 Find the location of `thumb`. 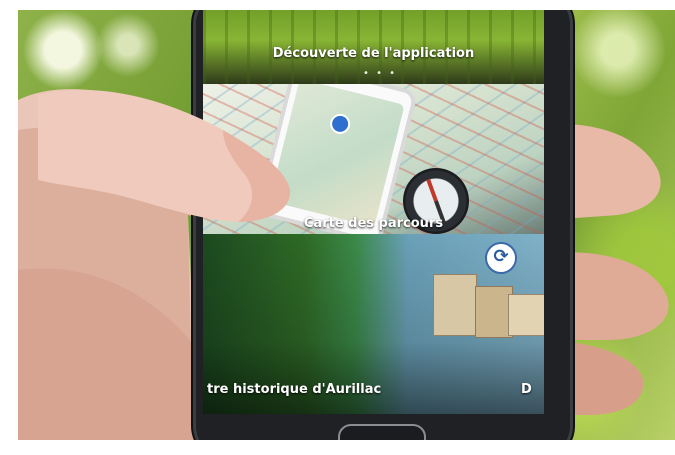

thumb is located at coordinates (164, 156).